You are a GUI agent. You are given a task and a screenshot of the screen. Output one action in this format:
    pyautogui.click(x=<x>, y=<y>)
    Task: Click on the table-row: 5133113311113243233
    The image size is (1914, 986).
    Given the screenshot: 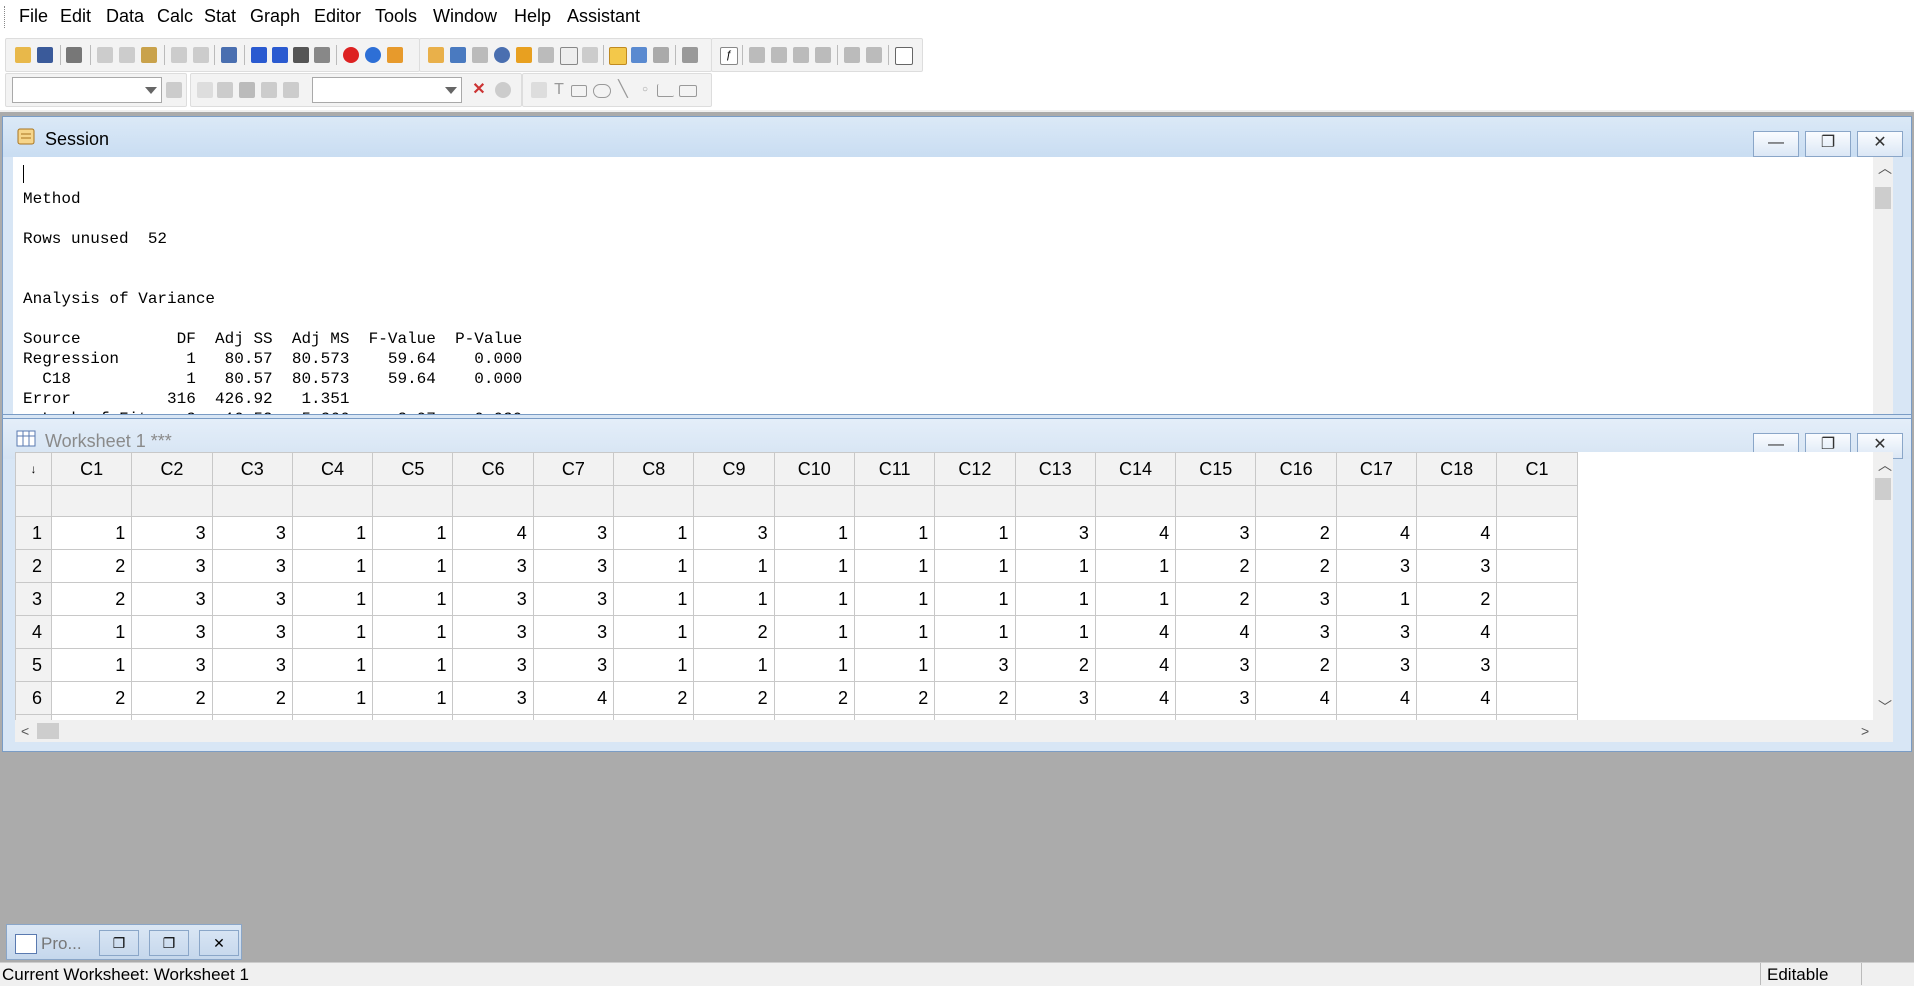 What is the action you would take?
    pyautogui.click(x=796, y=665)
    